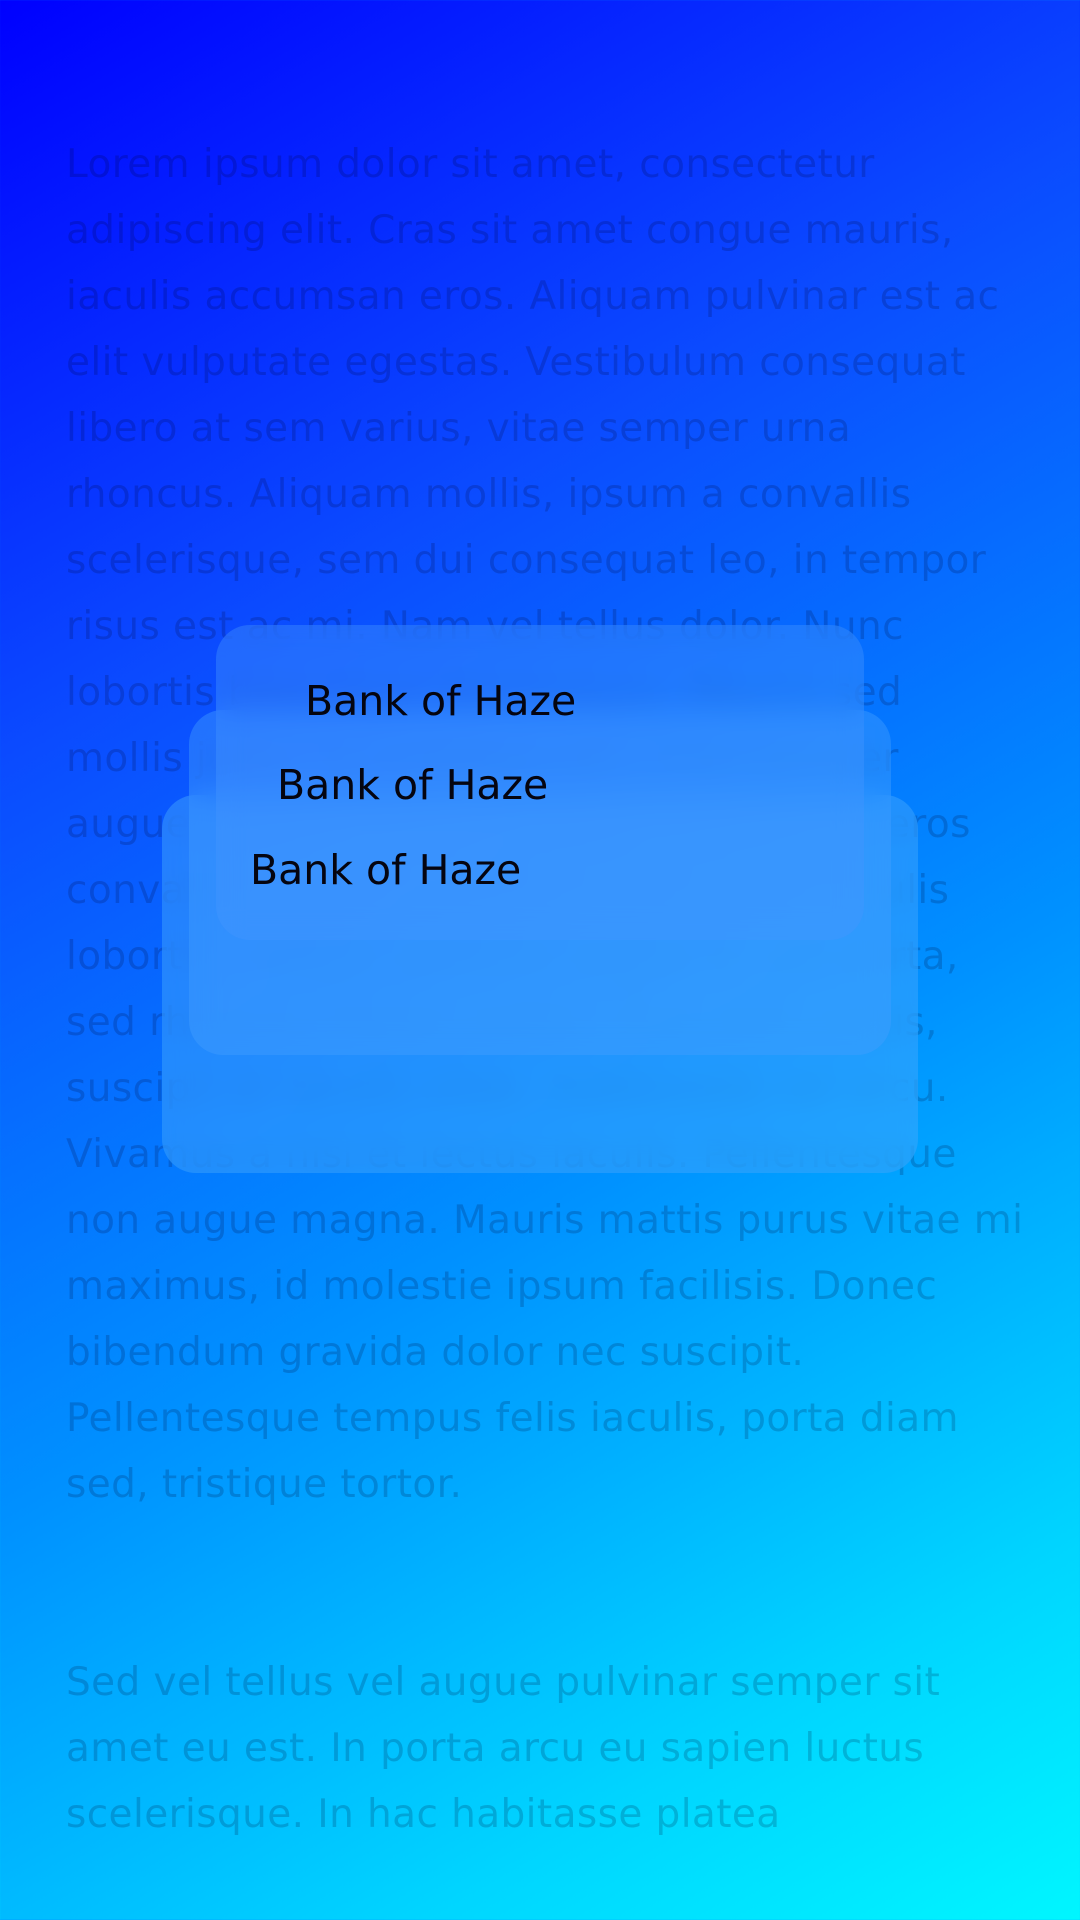  What do you see at coordinates (413, 785) in the screenshot?
I see `bank-card-middle-label: Bank of Haze` at bounding box center [413, 785].